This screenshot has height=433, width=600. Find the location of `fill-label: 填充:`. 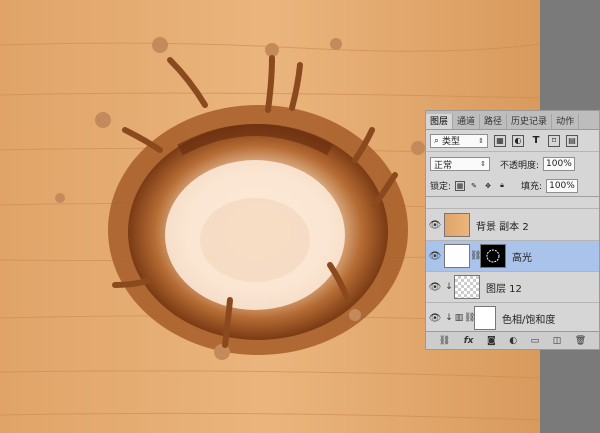

fill-label: 填充: is located at coordinates (532, 187).